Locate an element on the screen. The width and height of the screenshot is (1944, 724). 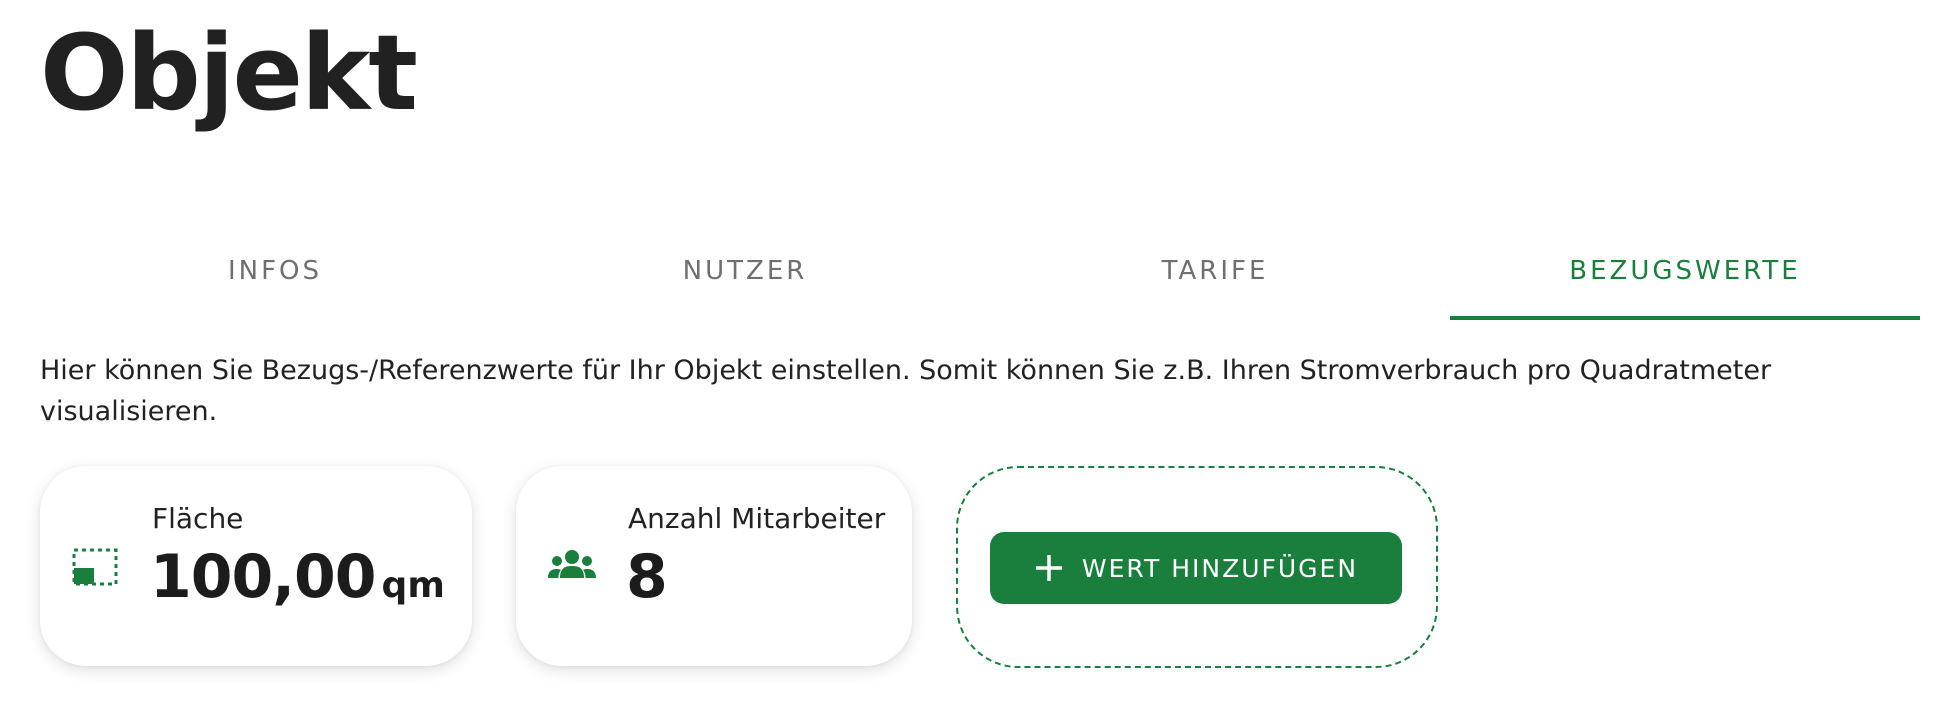
add-value-label: WERT HINZUFÜGEN is located at coordinates (1220, 568).